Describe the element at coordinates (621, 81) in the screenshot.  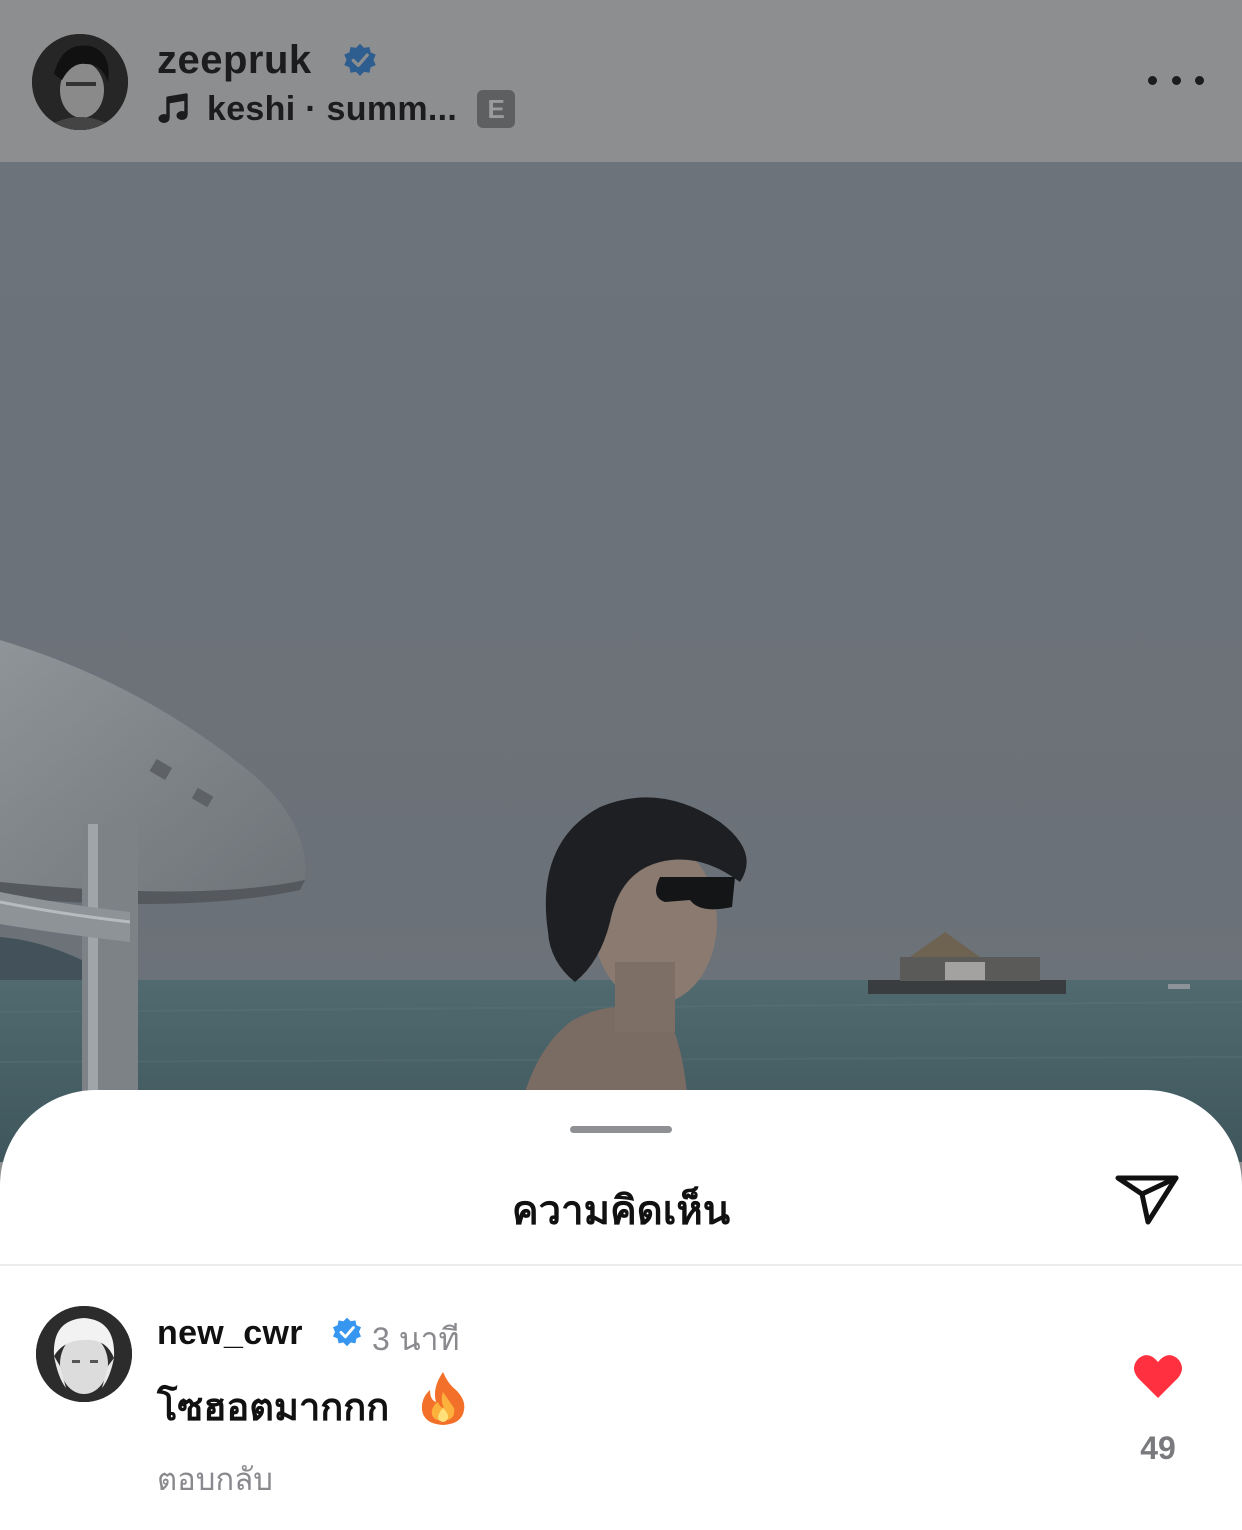
I see `post-header: zeepruk keshi · summ... E` at that location.